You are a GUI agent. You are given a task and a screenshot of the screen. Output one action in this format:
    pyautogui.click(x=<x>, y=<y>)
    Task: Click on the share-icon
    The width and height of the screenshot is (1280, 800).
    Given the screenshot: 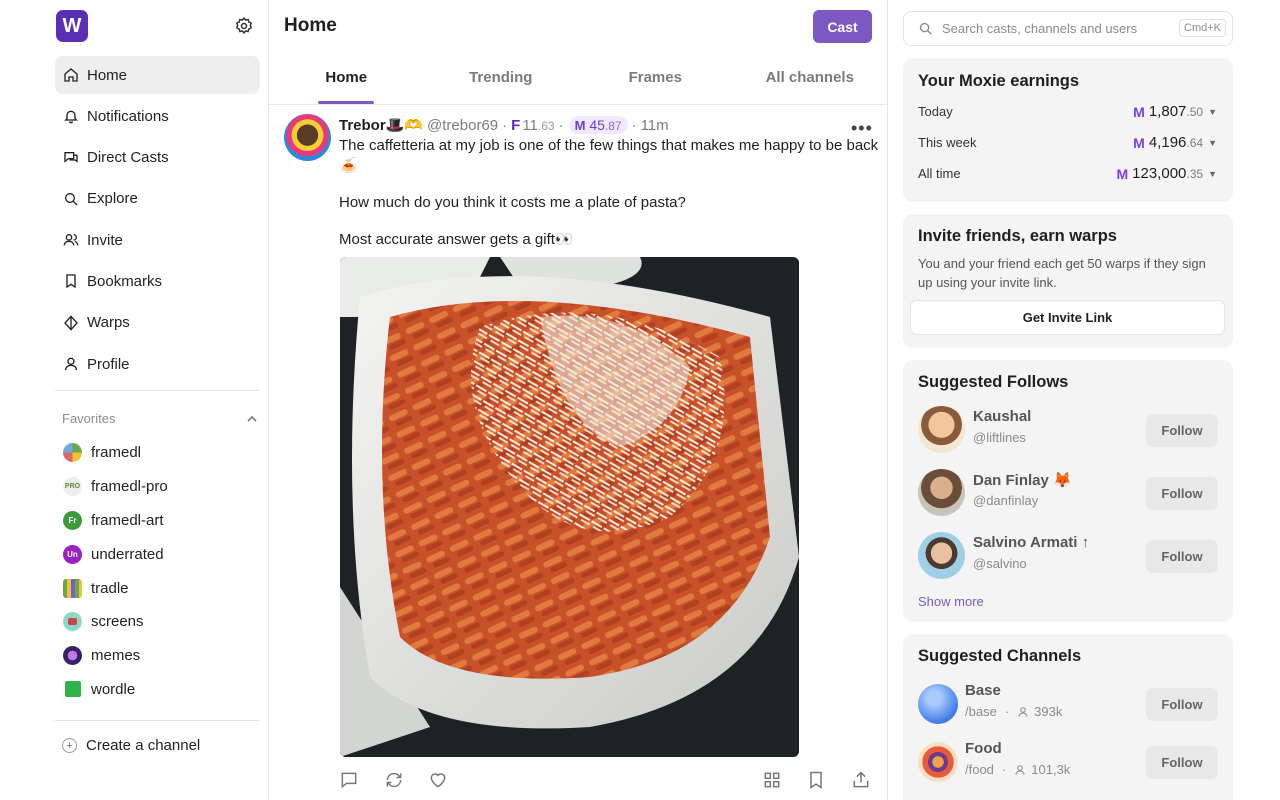 What is the action you would take?
    pyautogui.click(x=861, y=780)
    